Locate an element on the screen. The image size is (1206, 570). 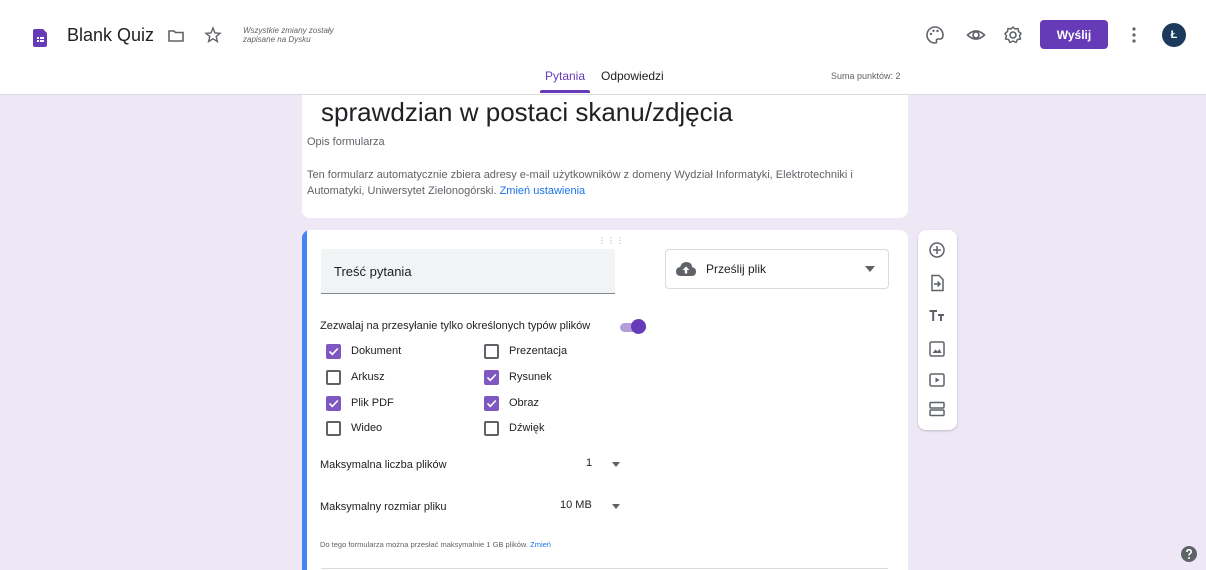
question-title-placeholder: Treść pytania is located at coordinates (373, 271).